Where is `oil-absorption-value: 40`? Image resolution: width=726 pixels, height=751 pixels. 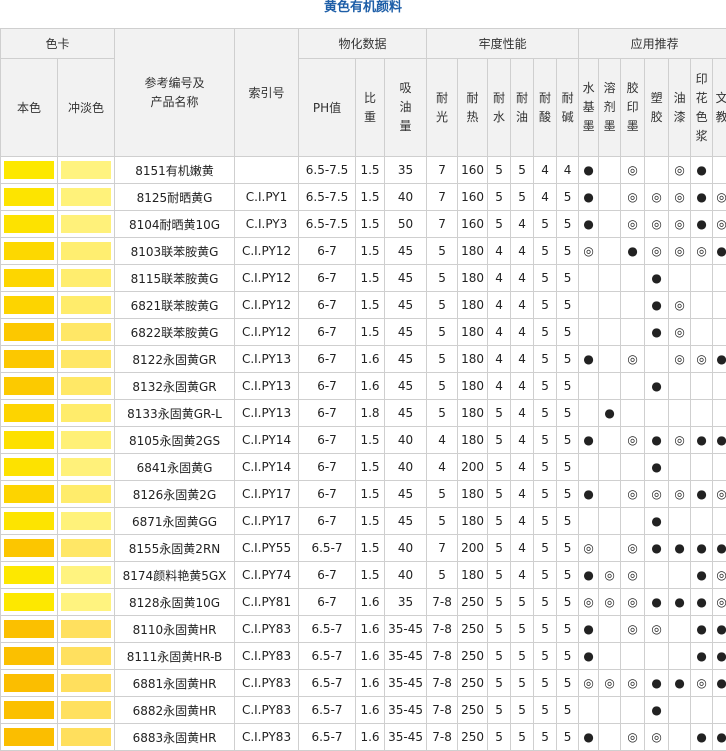
oil-absorption-value: 40 is located at coordinates (406, 440).